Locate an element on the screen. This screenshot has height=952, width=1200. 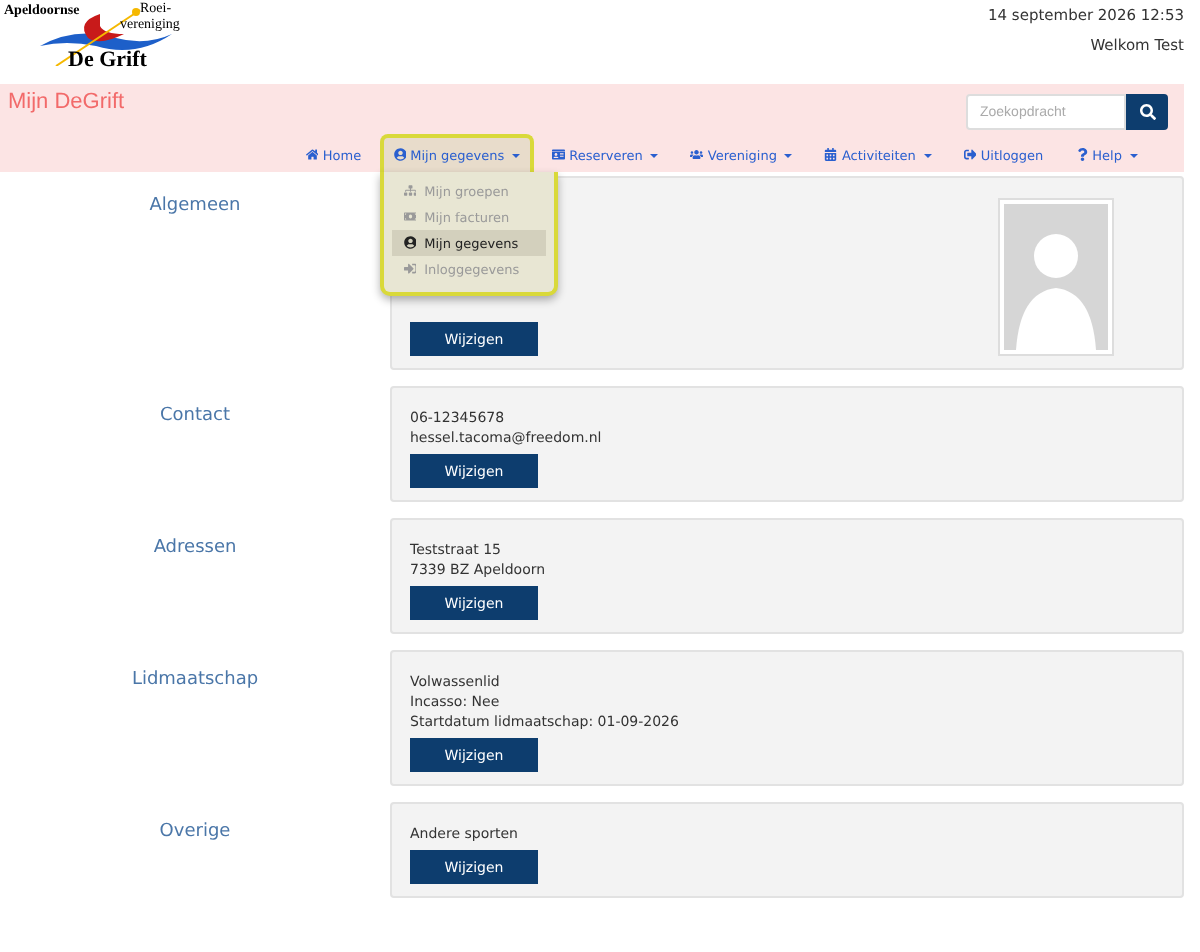
id-card-icon is located at coordinates (559, 155).